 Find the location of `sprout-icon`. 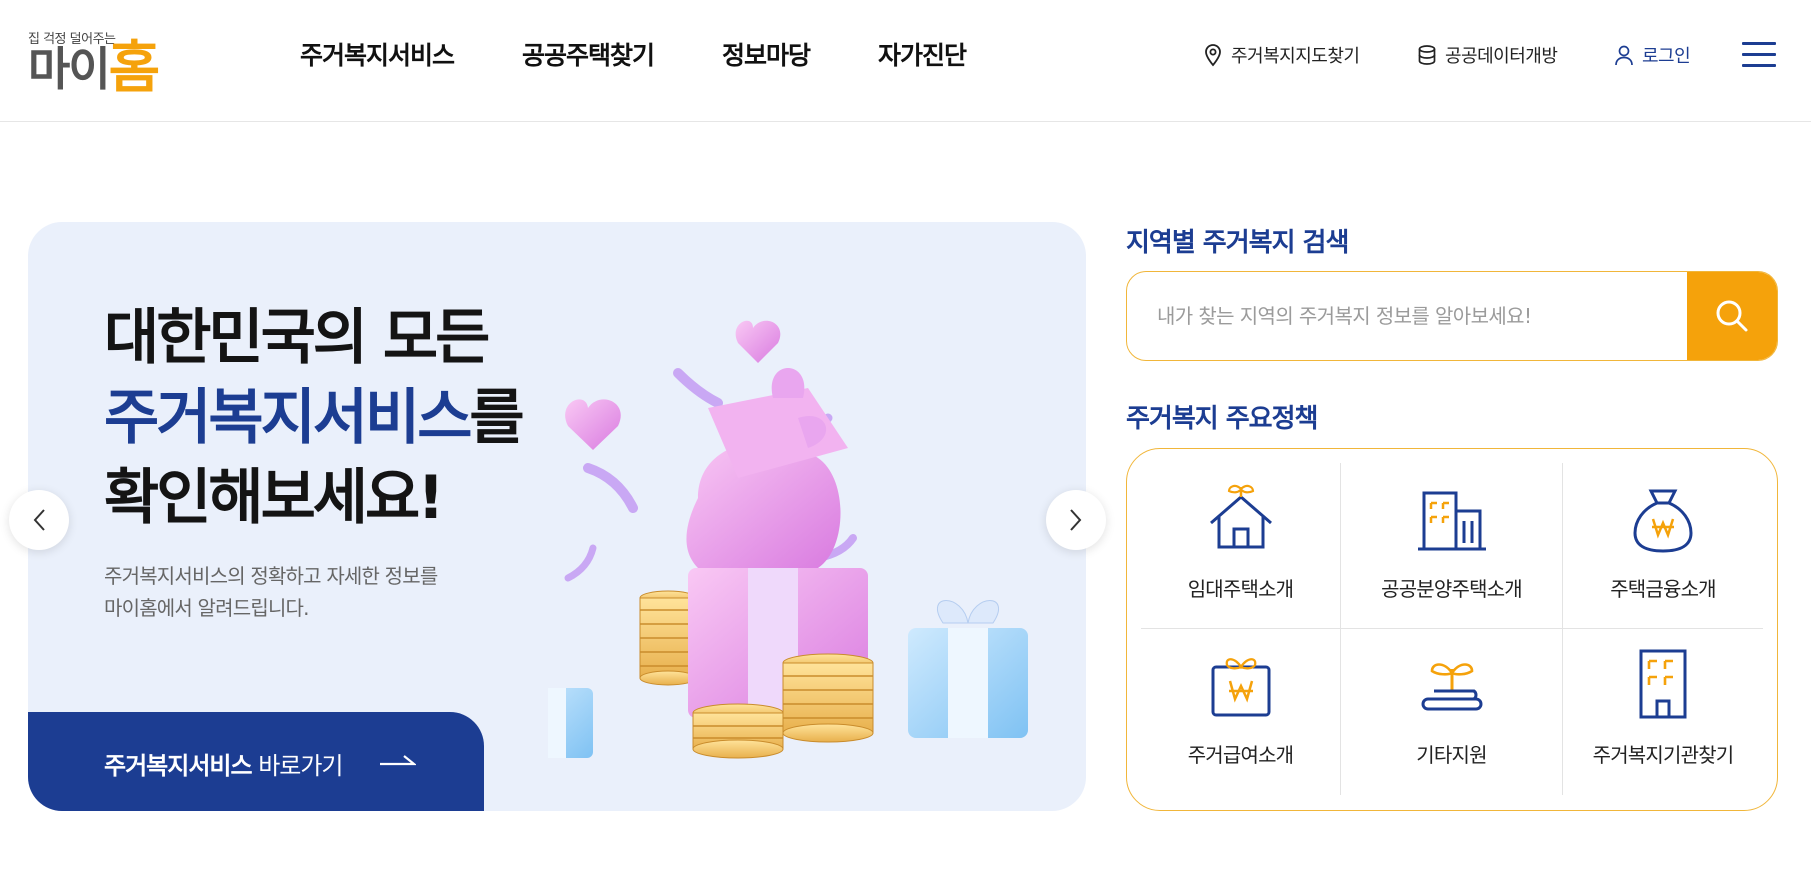

sprout-icon is located at coordinates (1451, 687).